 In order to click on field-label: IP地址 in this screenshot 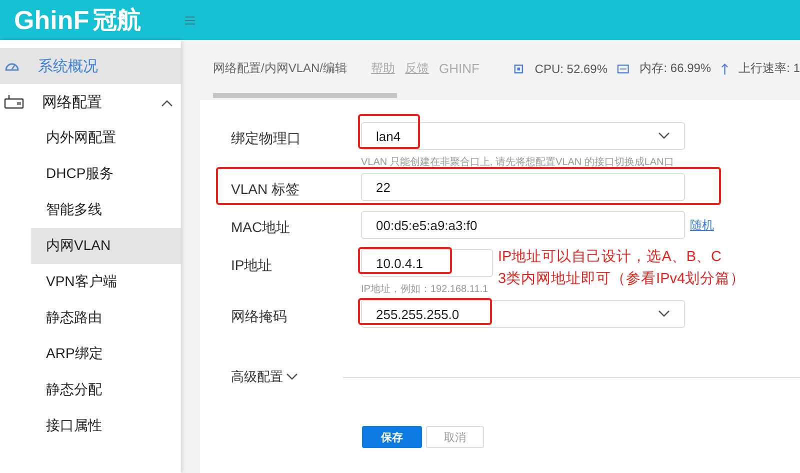, I will do `click(252, 266)`.